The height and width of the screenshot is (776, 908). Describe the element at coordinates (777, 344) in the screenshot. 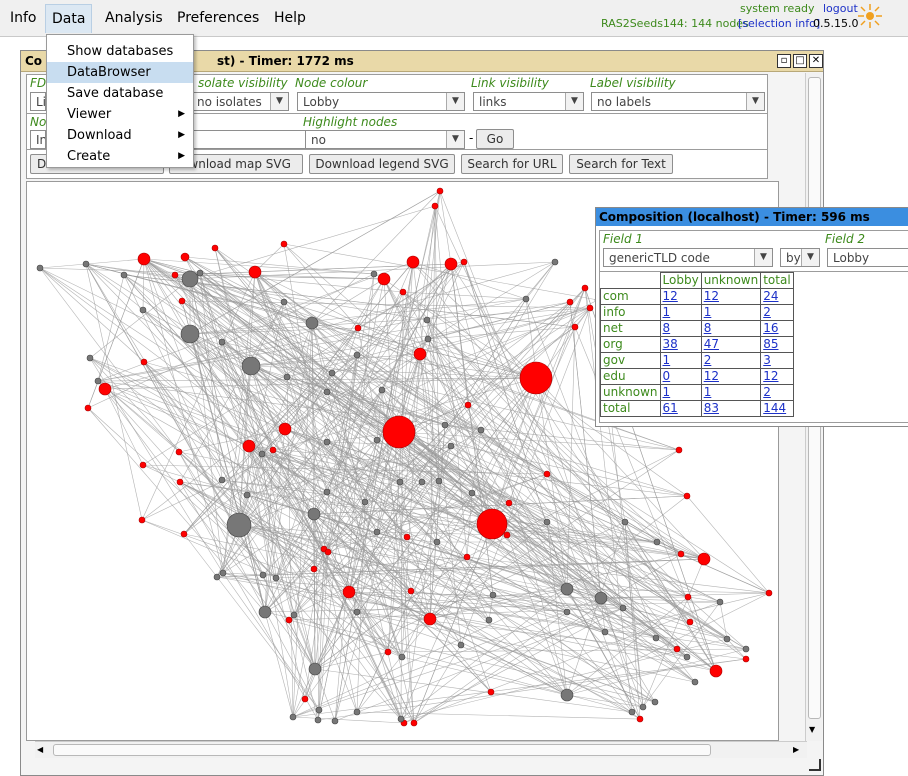

I see `count-link: 85` at that location.